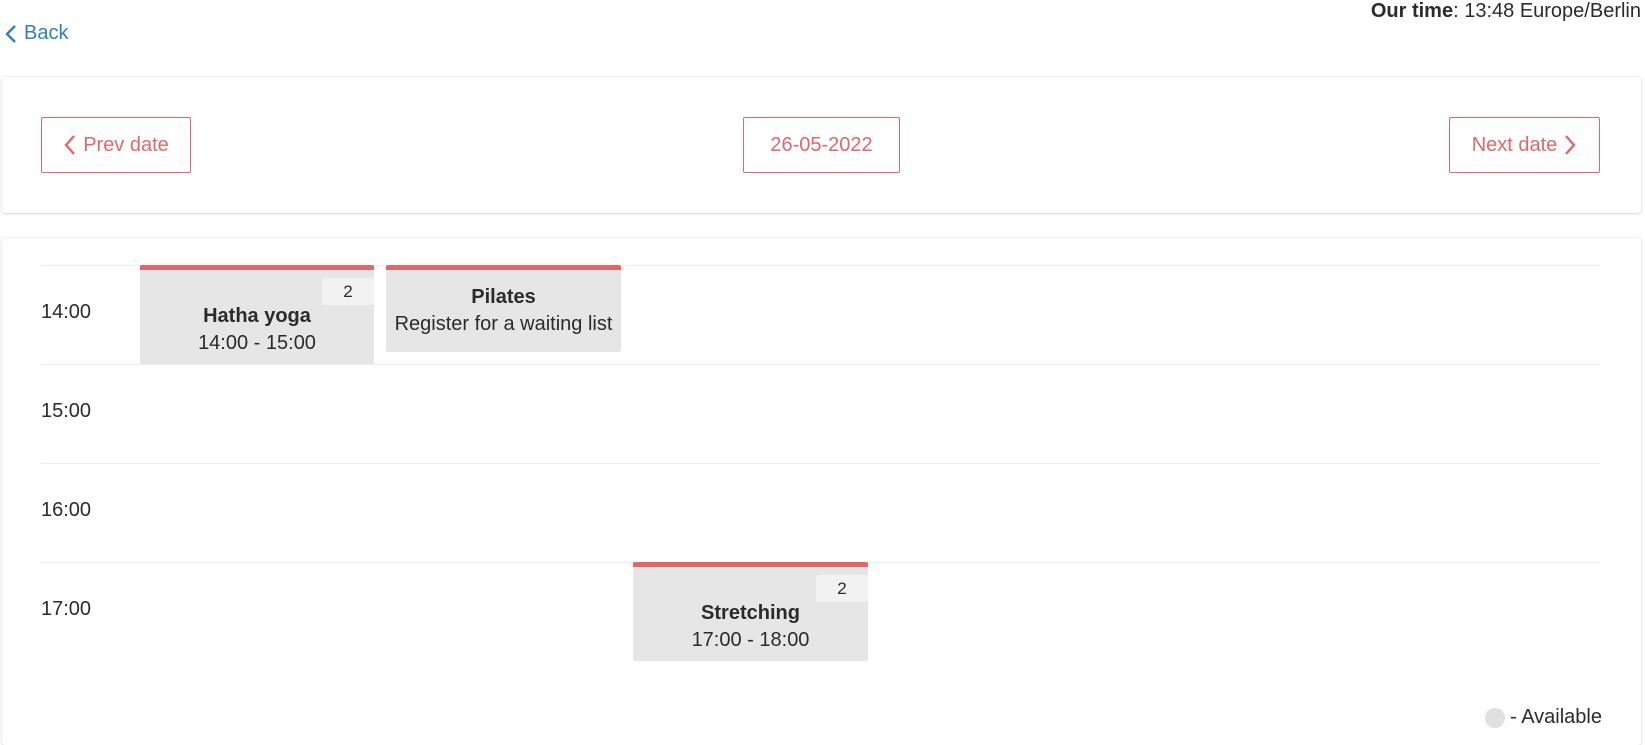  I want to click on back-link: Back, so click(36, 33).